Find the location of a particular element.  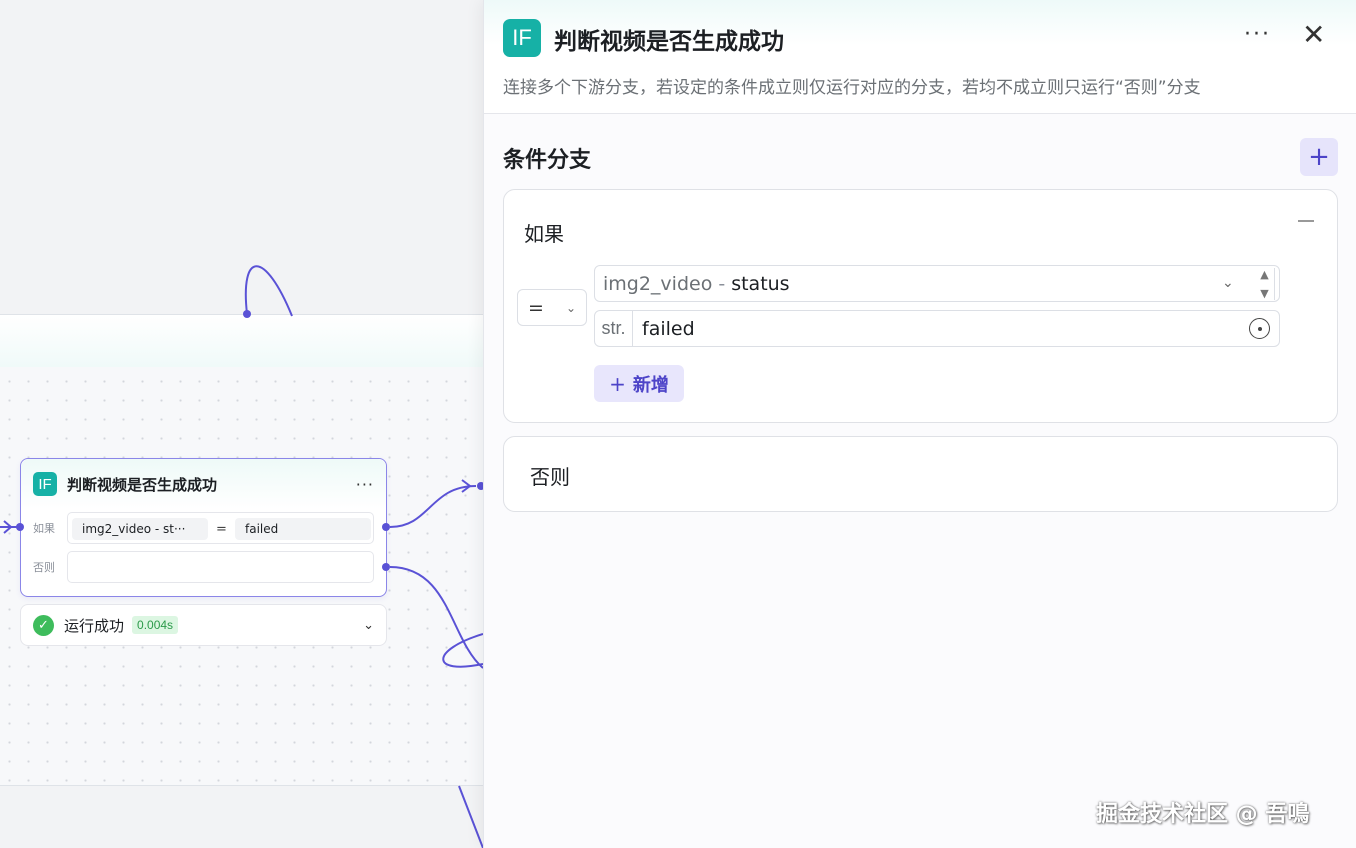

node-if-label: 如果 is located at coordinates (44, 528).